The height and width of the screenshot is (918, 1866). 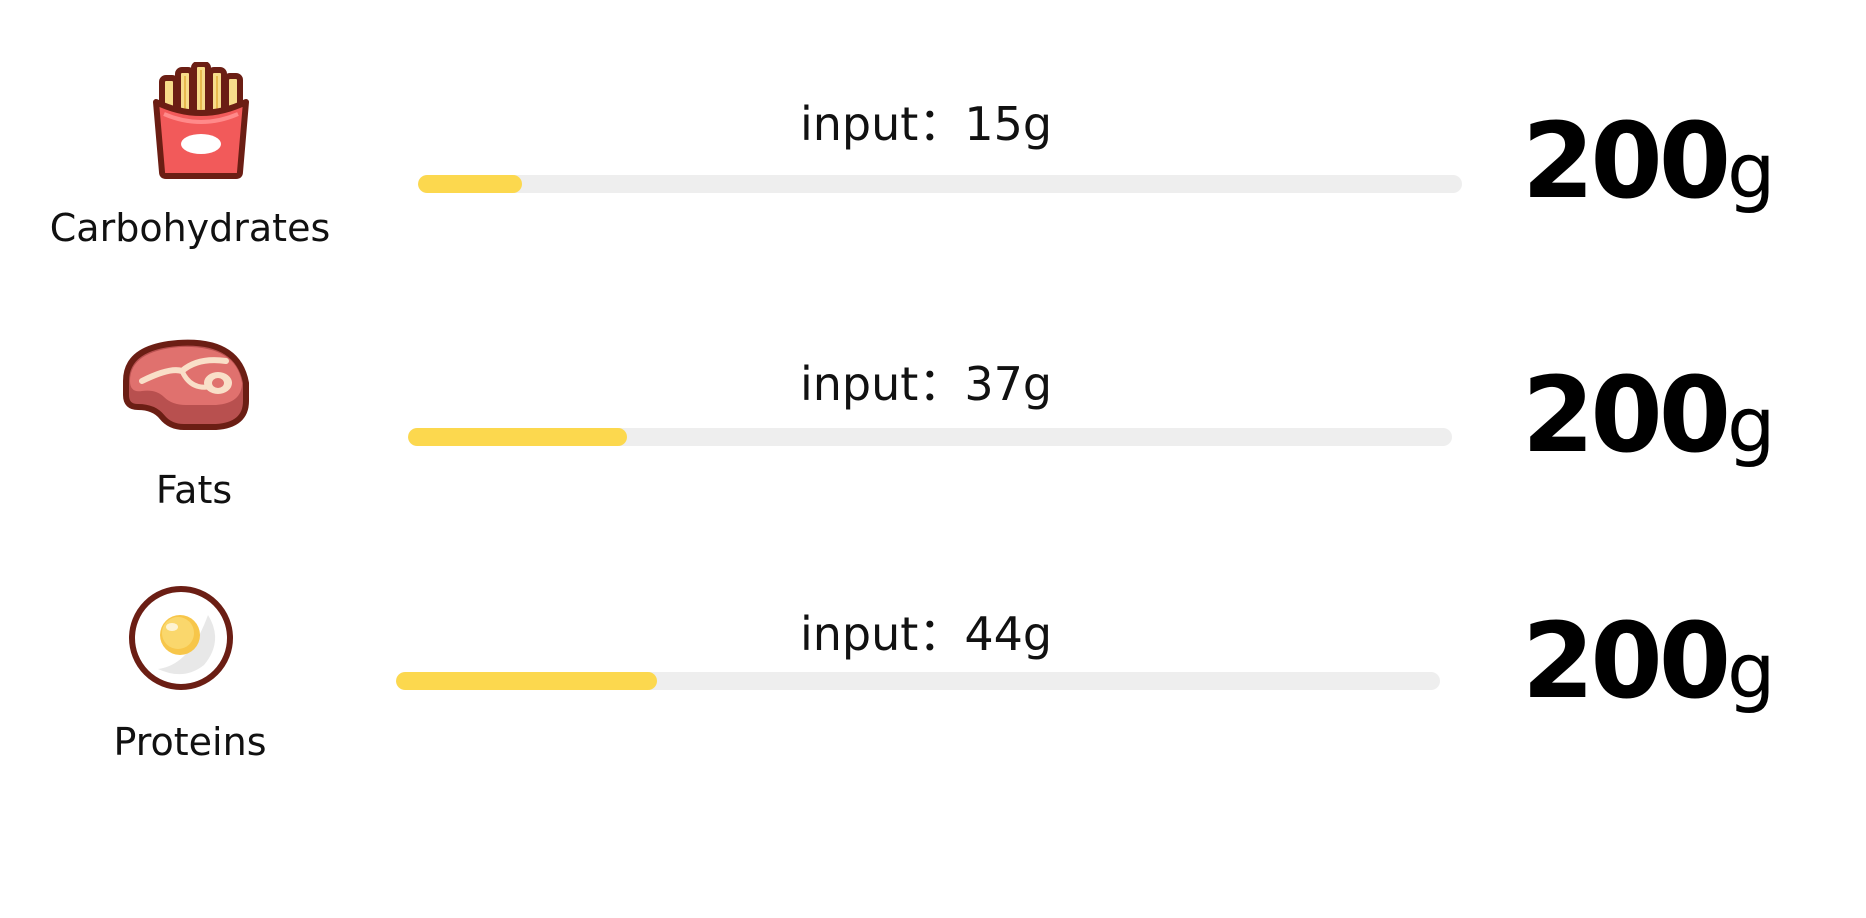 I want to click on target-amount-fats: 200g, so click(x=1648, y=415).